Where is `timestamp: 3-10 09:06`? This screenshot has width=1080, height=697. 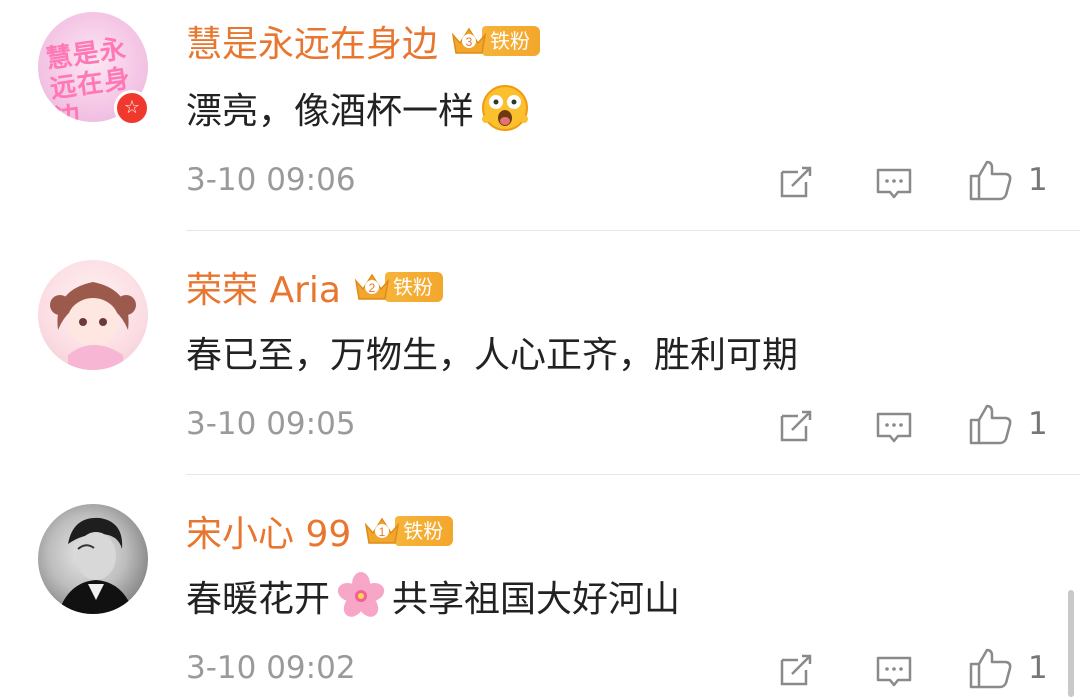
timestamp: 3-10 09:06 is located at coordinates (271, 180).